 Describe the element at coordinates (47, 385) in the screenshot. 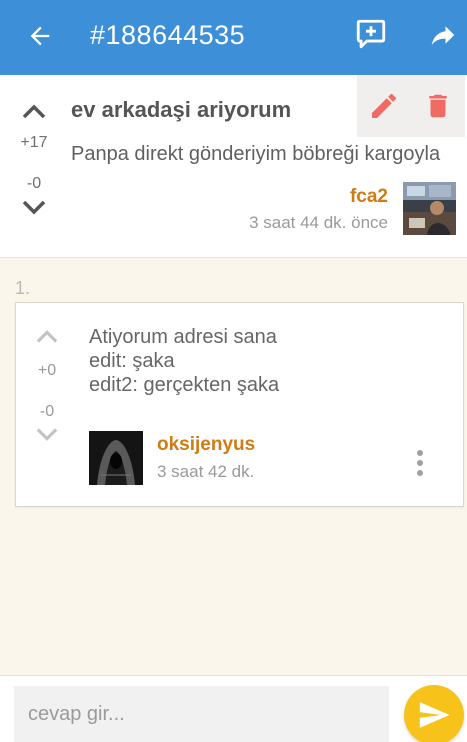

I see `comment-vote-column: +0 -0` at that location.